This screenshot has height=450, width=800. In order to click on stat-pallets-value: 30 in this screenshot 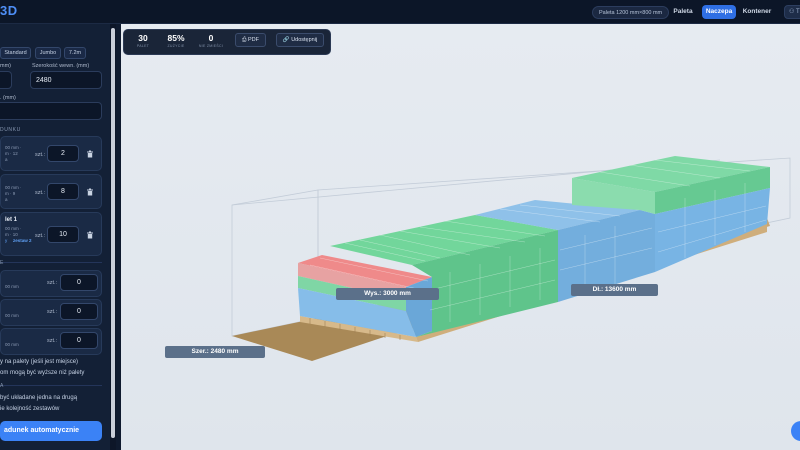, I will do `click(143, 38)`.